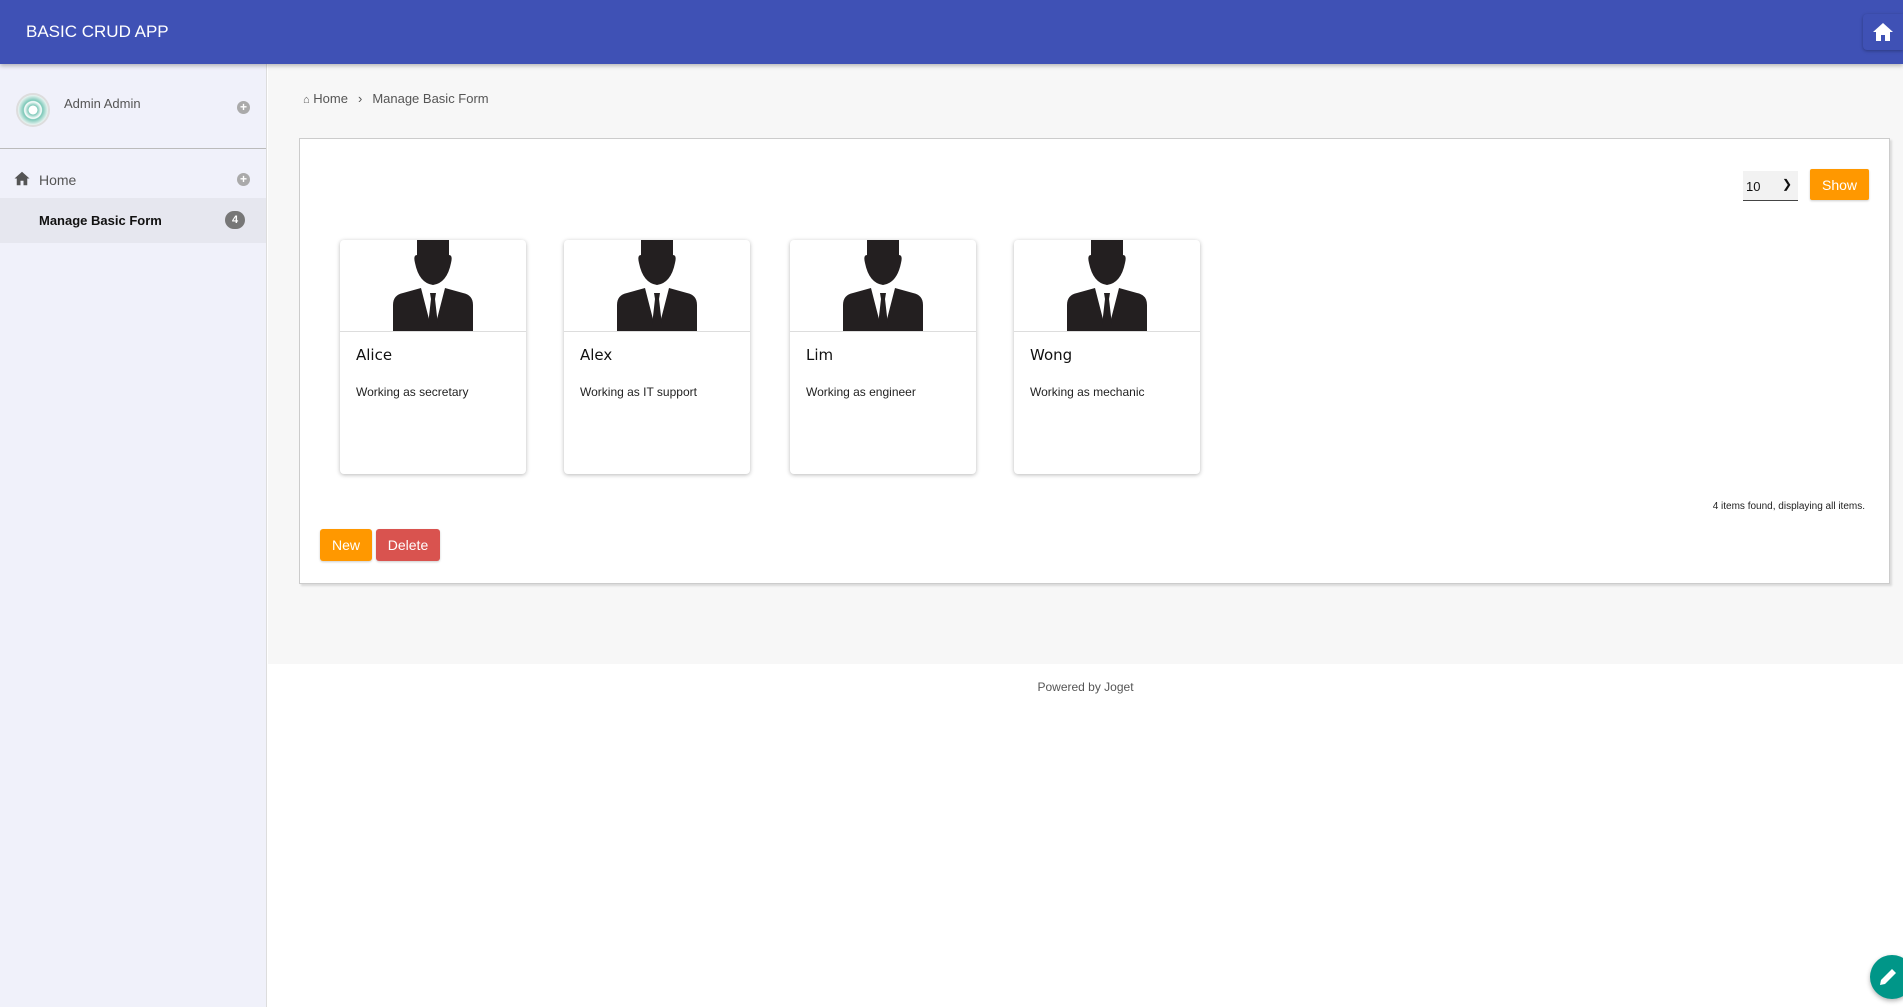  I want to click on expand-home-icon: +, so click(243, 179).